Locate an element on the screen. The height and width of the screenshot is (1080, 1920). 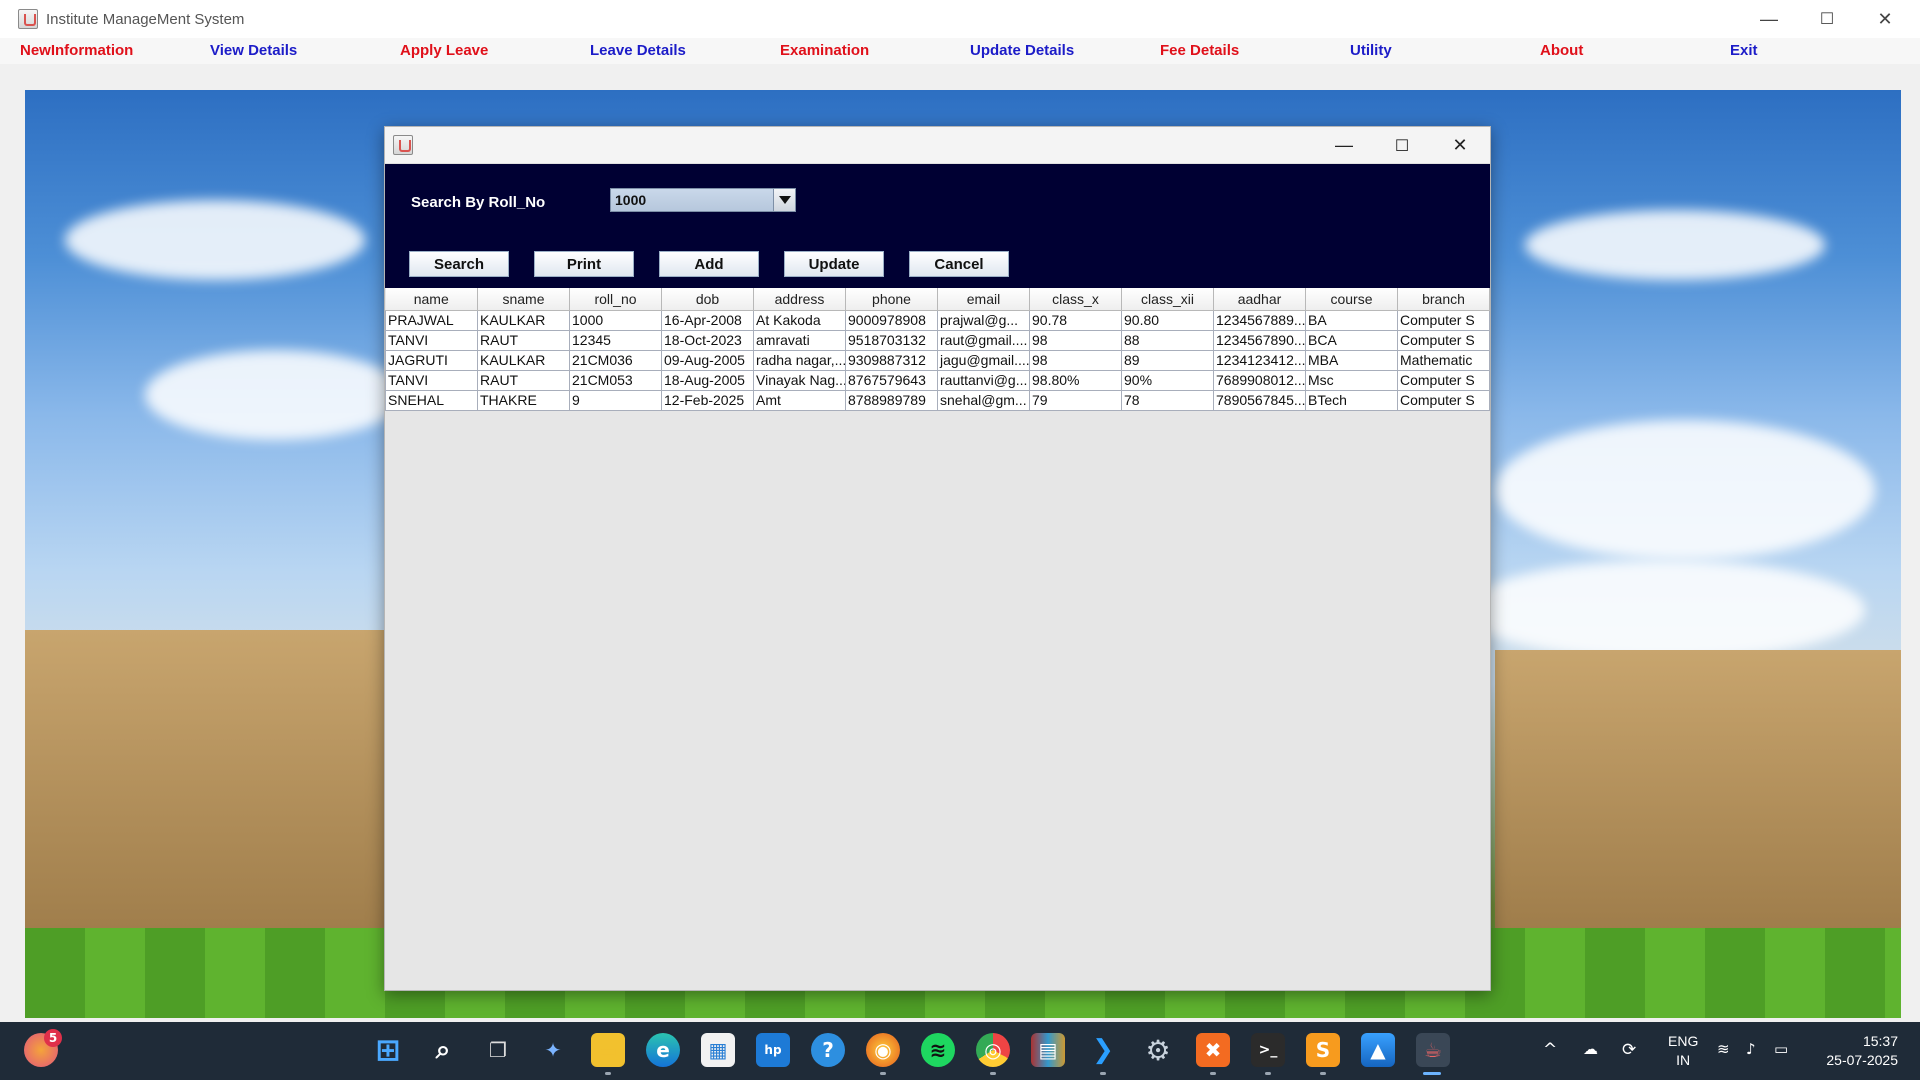
column-header: roll_no is located at coordinates (615, 299).